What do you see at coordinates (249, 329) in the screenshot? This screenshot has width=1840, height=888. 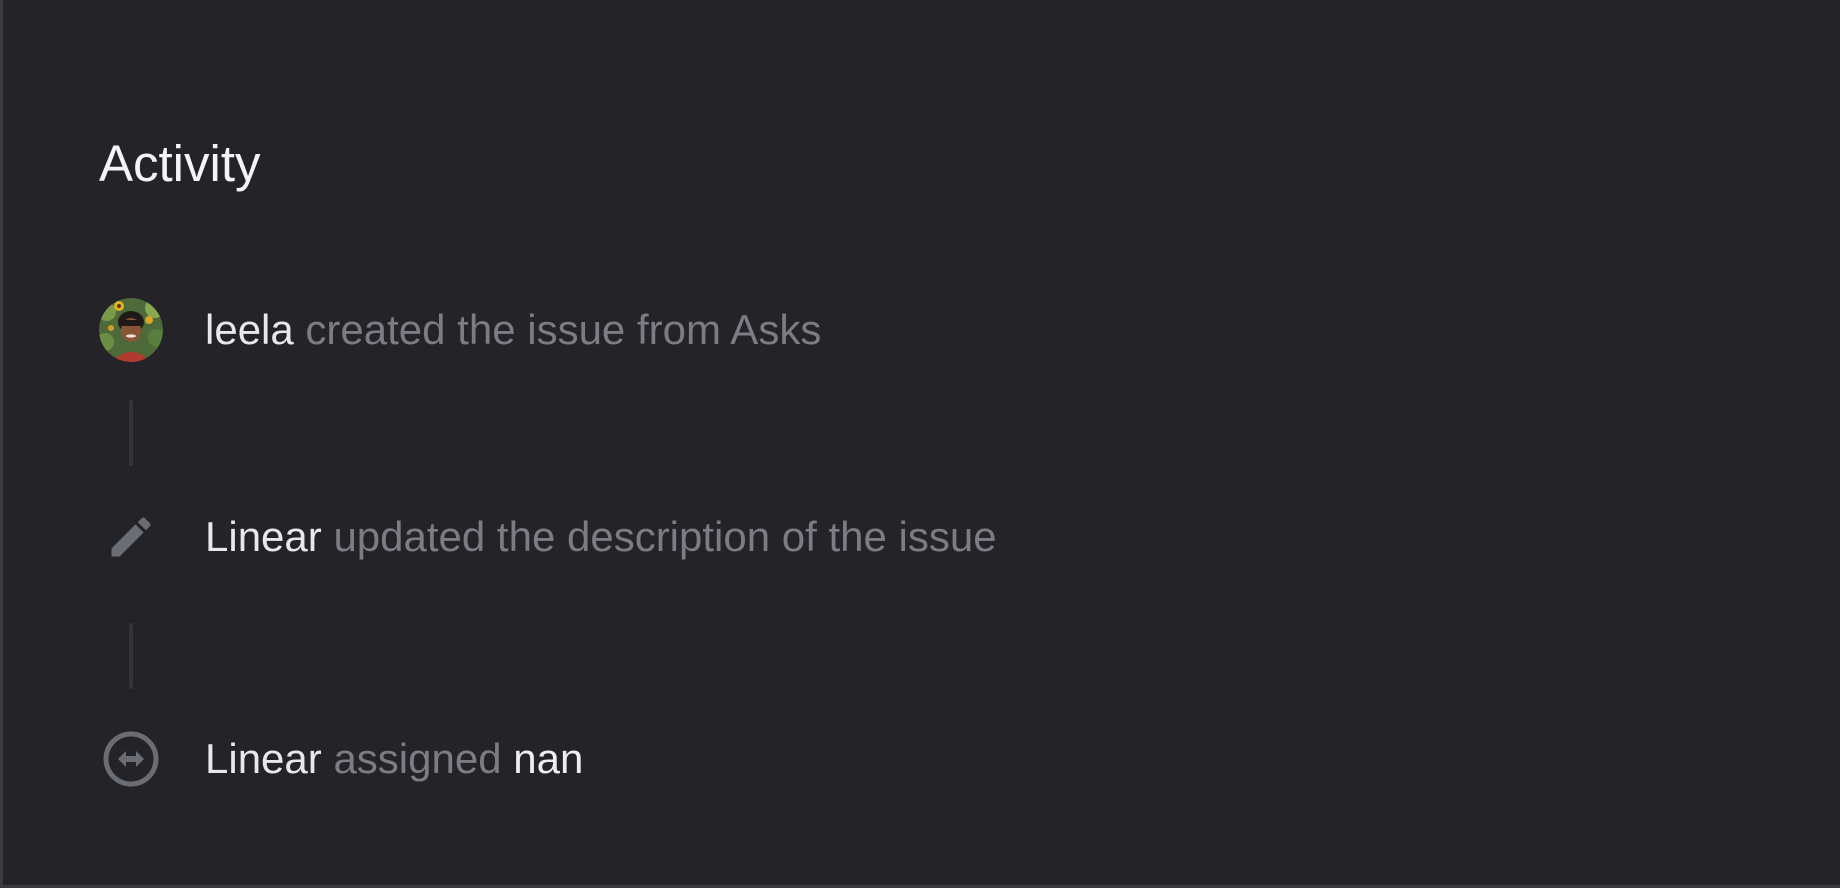 I see `actor-name: leela` at bounding box center [249, 329].